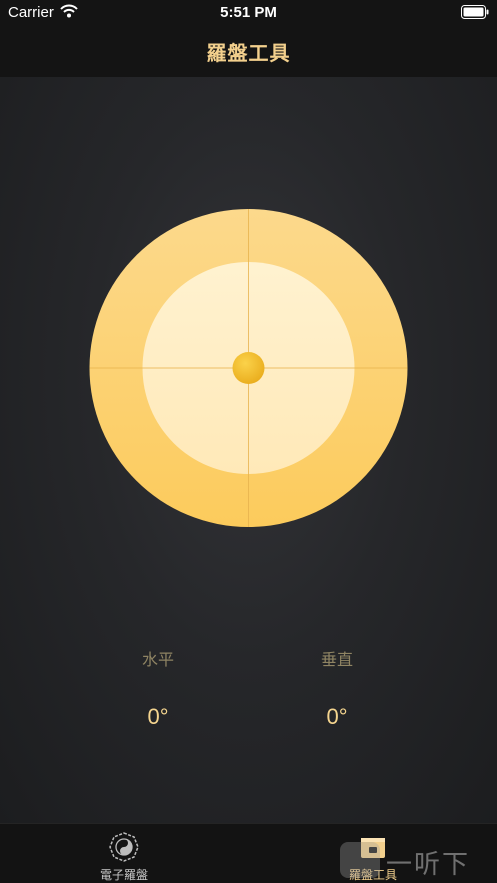 The height and width of the screenshot is (883, 497). I want to click on status-time: 5:51 PM, so click(248, 12).